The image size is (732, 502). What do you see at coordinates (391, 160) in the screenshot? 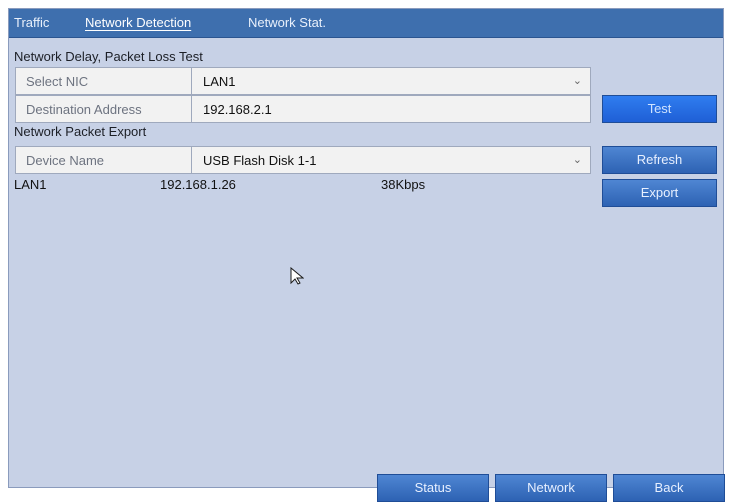
I see `device-name-dropdown: USB Flash Disk 1-1` at bounding box center [391, 160].